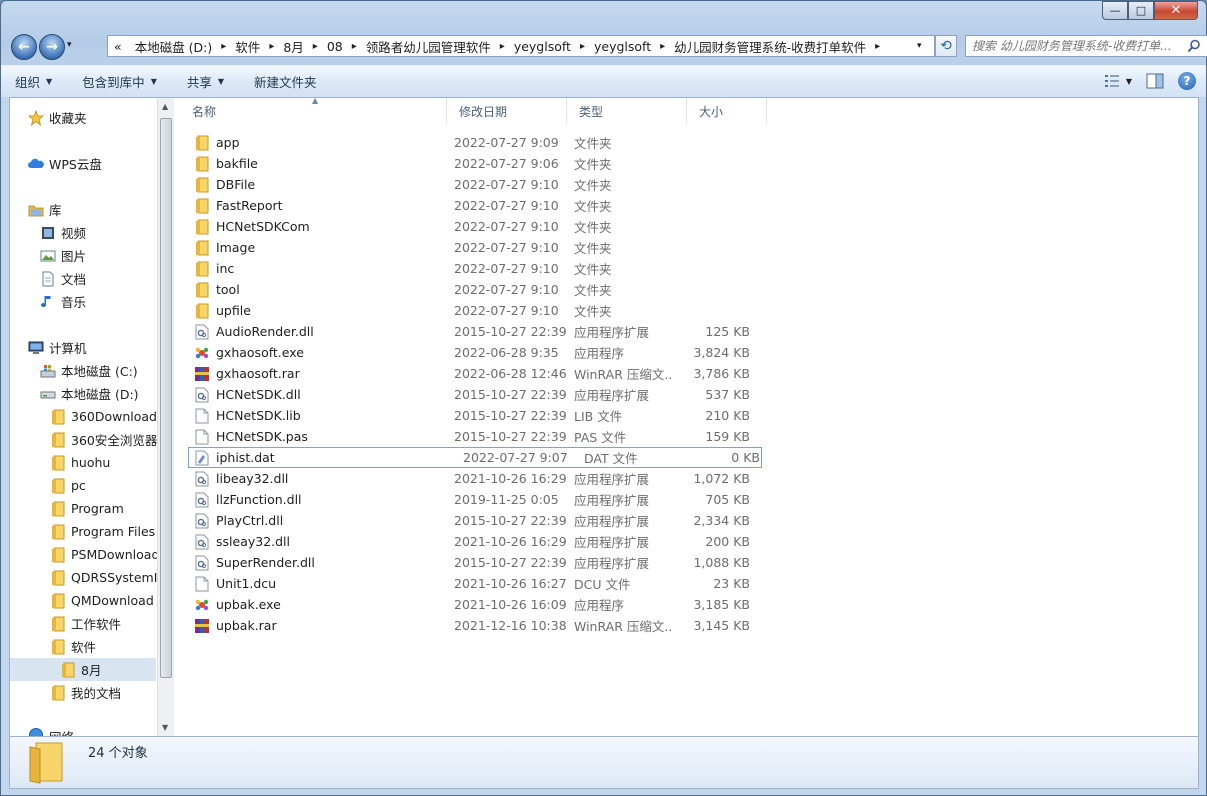 The width and height of the screenshot is (1207, 796). Describe the element at coordinates (770, 46) in the screenshot. I see `breadcrumb-item: 幼儿园财务管理系统-收费打单软件` at that location.